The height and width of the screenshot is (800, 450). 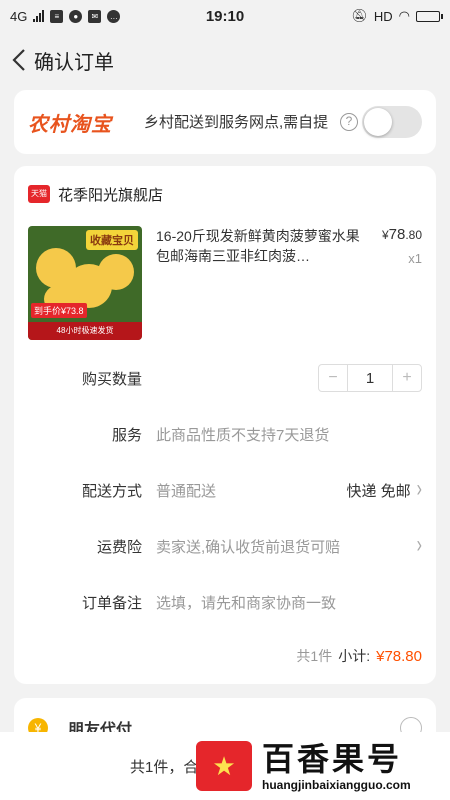 What do you see at coordinates (19, 16) in the screenshot?
I see `network-label: 4G` at bounding box center [19, 16].